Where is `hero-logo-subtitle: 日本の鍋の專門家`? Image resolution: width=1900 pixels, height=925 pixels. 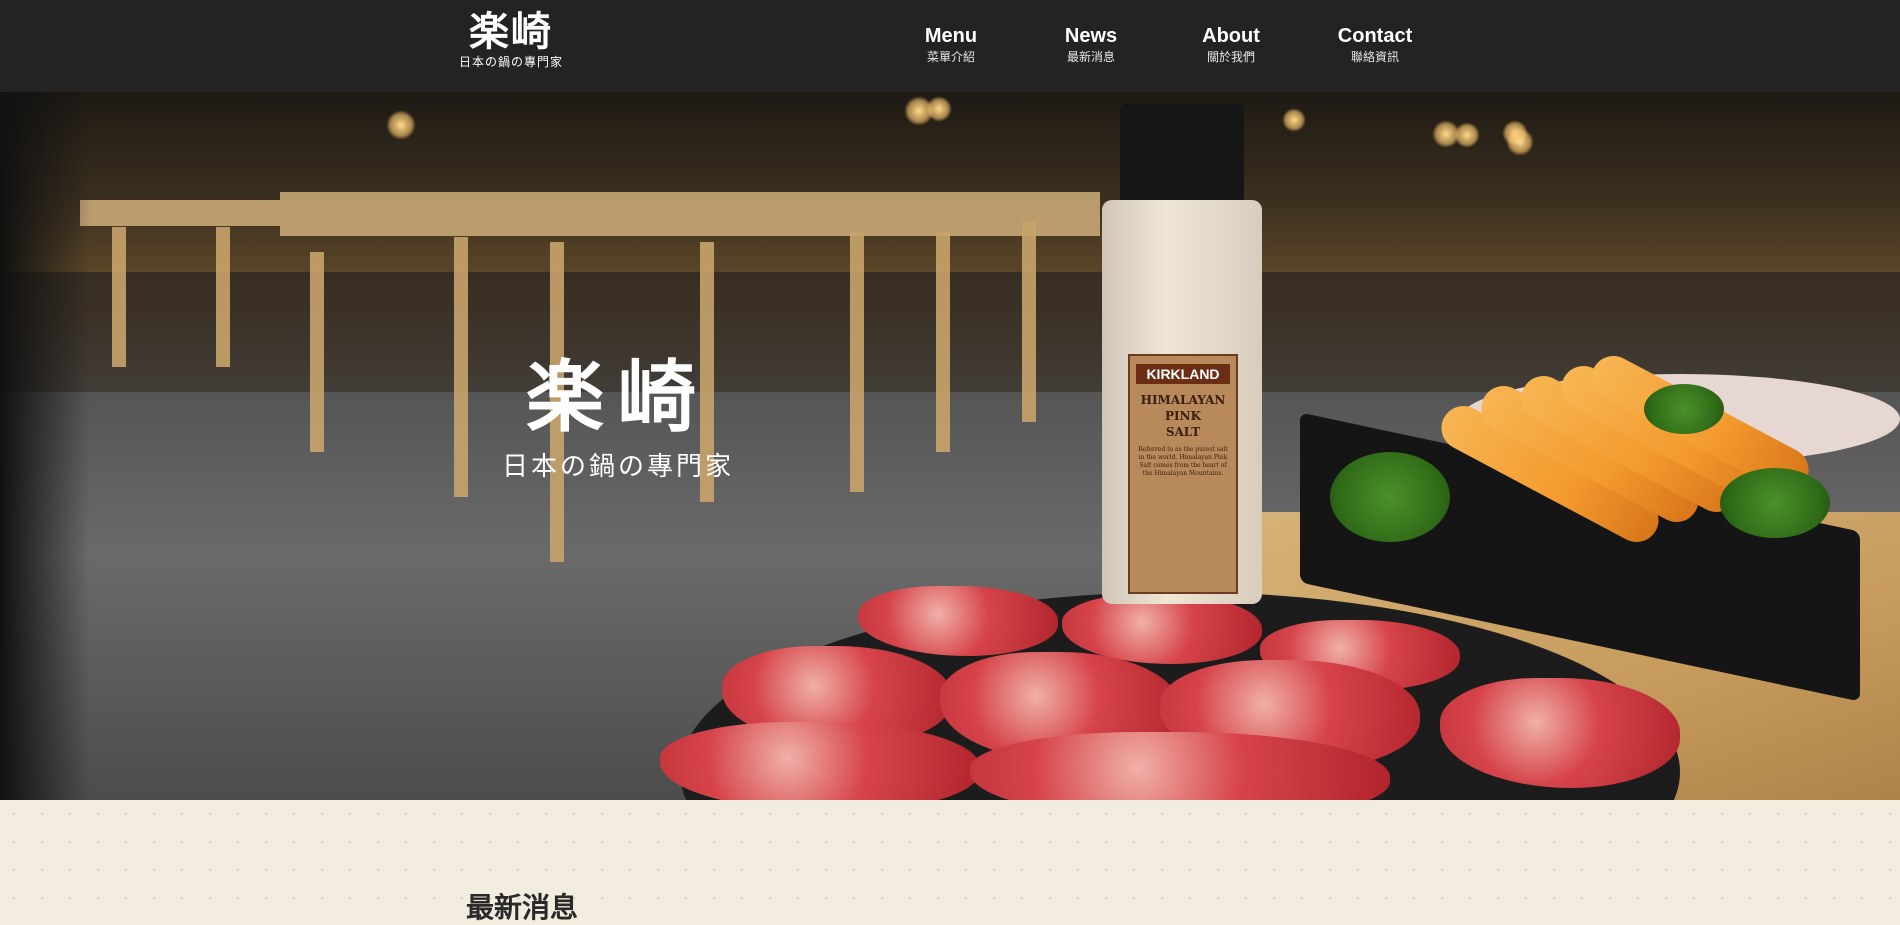
hero-logo-subtitle: 日本の鍋の專門家 is located at coordinates (617, 467).